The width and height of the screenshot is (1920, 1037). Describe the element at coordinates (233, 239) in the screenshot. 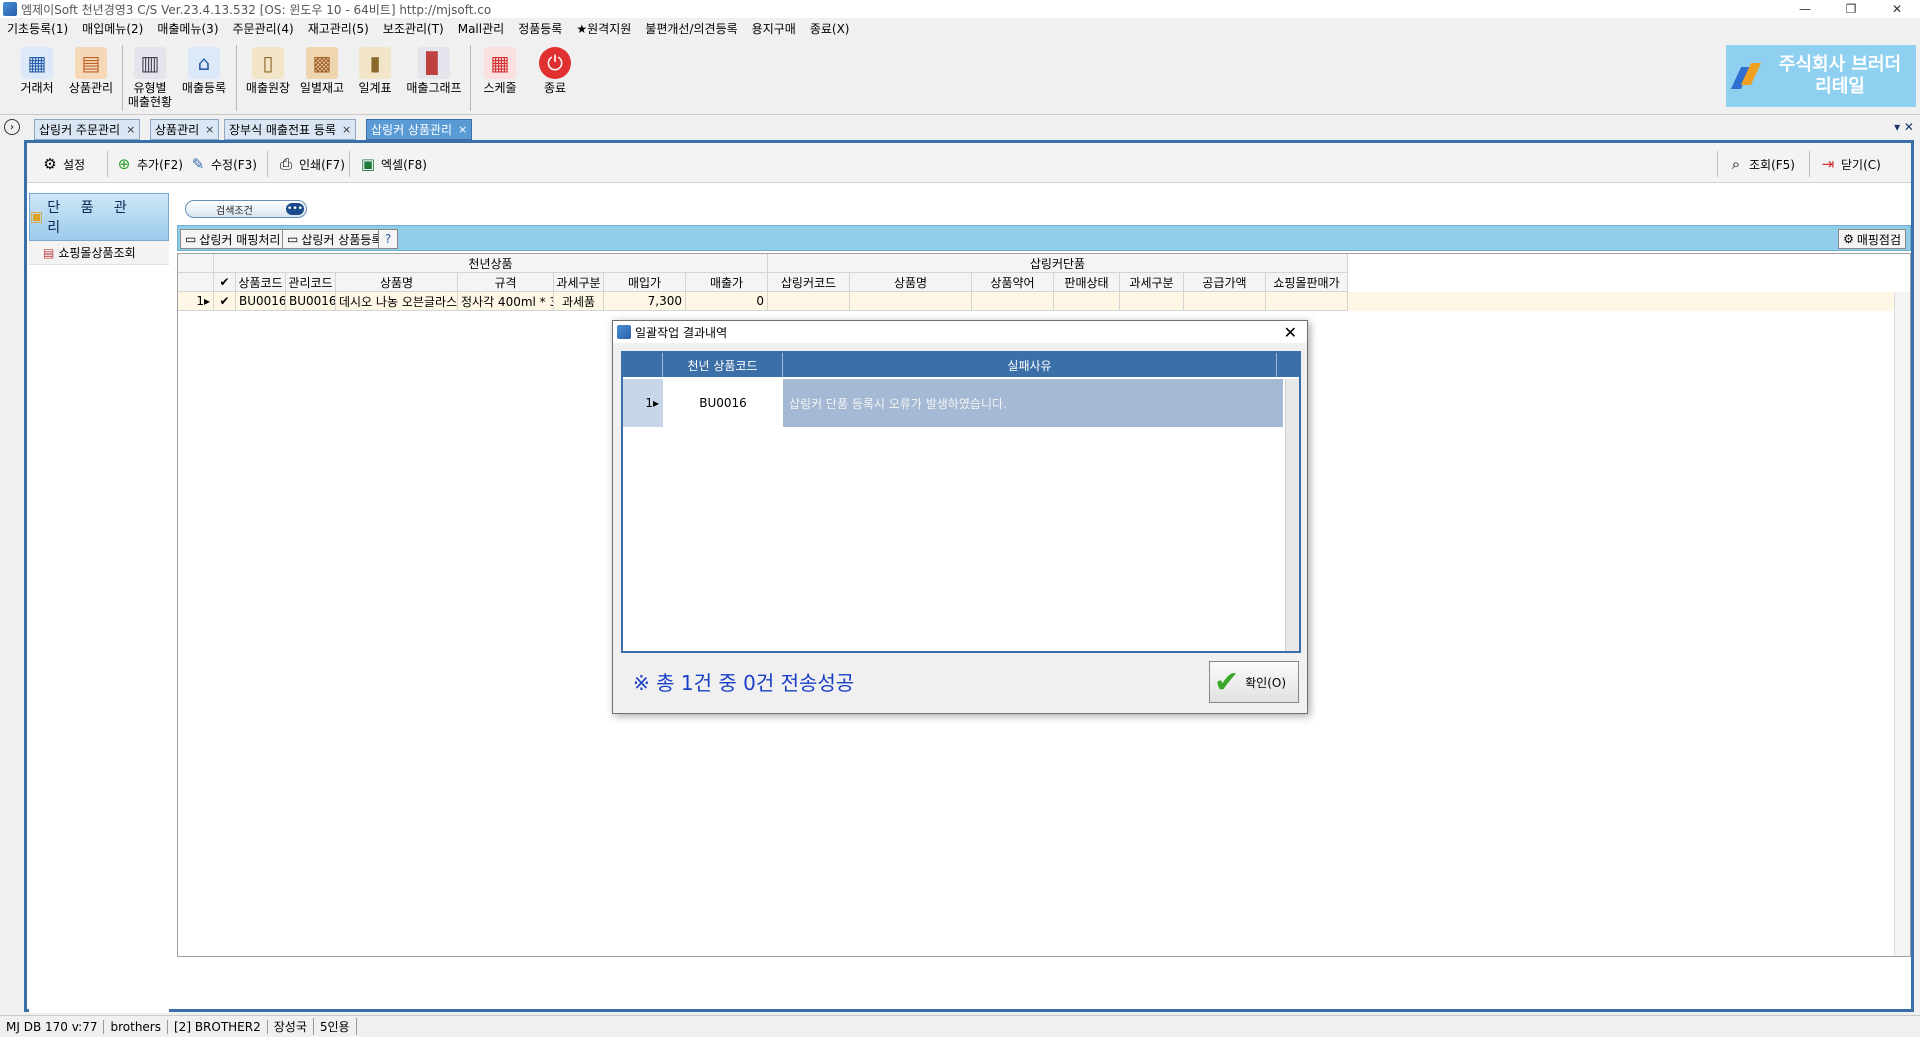

I see `mapping-process-button: ▭ 삽링커 매핑처리` at that location.